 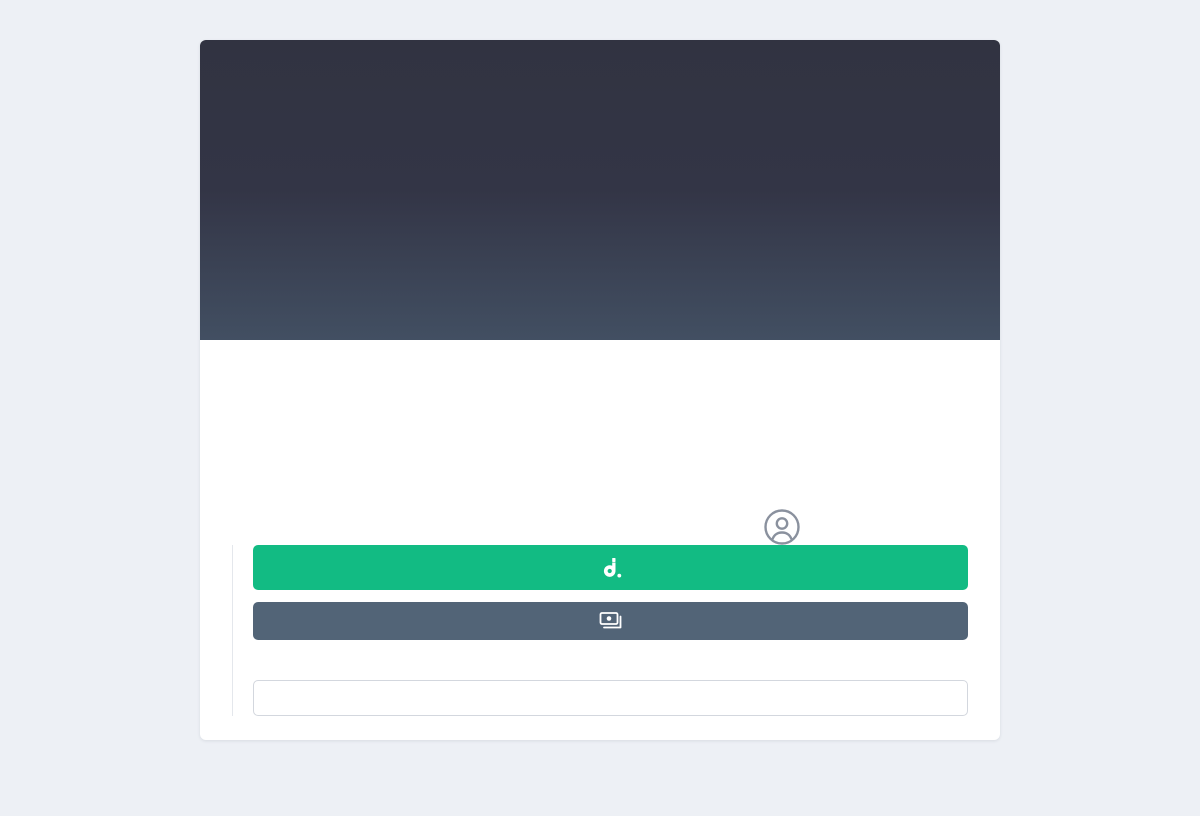 I want to click on cash-icon, so click(x=611, y=621).